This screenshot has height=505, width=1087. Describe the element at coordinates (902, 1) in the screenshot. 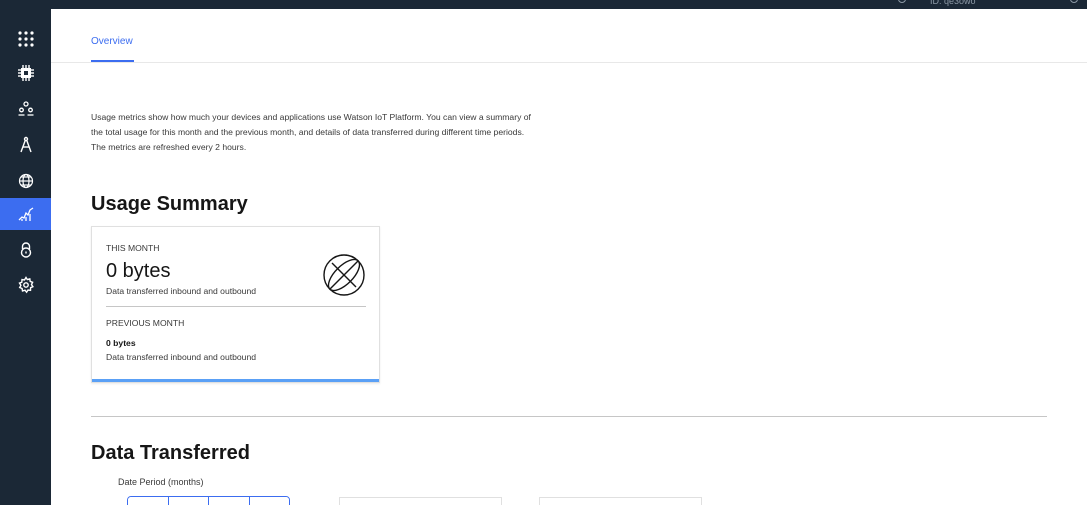

I see `notification-icon` at that location.